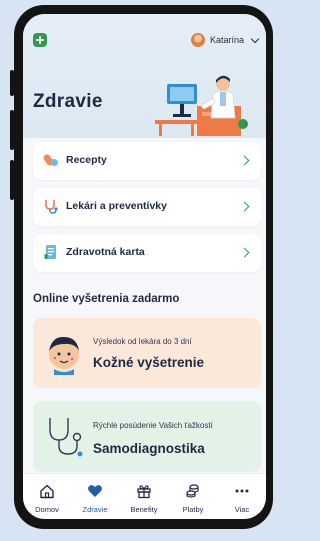  Describe the element at coordinates (147, 161) in the screenshot. I see `menu-item-recepty: Recepty` at that location.